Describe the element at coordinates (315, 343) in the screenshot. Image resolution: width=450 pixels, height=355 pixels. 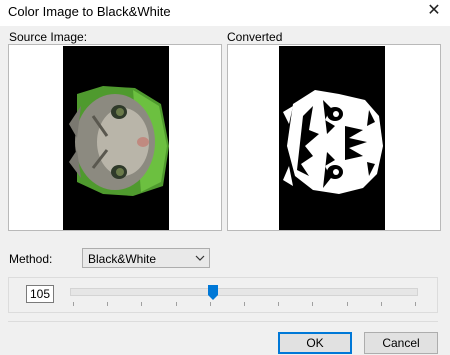
I see `ok-button: OK` at that location.